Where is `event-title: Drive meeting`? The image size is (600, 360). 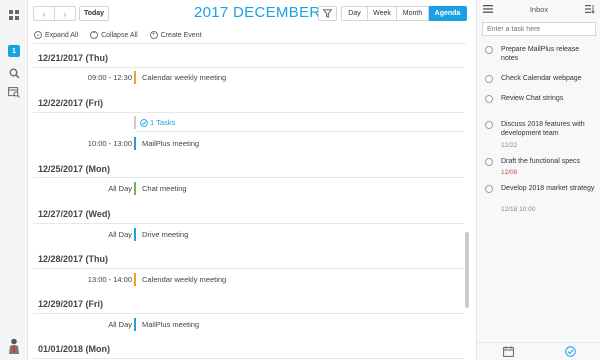 event-title: Drive meeting is located at coordinates (165, 234).